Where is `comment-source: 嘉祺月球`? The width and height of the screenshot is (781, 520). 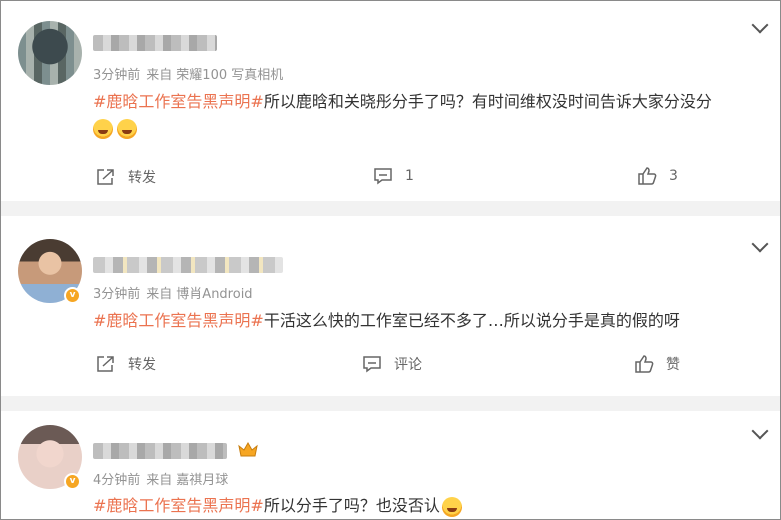 comment-source: 嘉祺月球 is located at coordinates (202, 480).